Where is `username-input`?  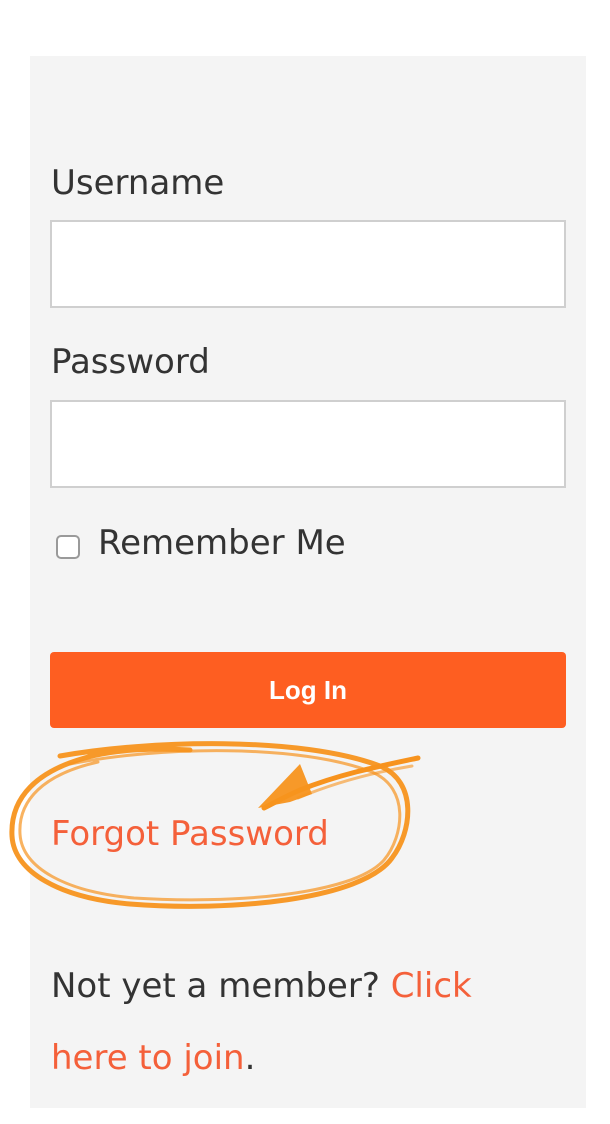 username-input is located at coordinates (308, 264).